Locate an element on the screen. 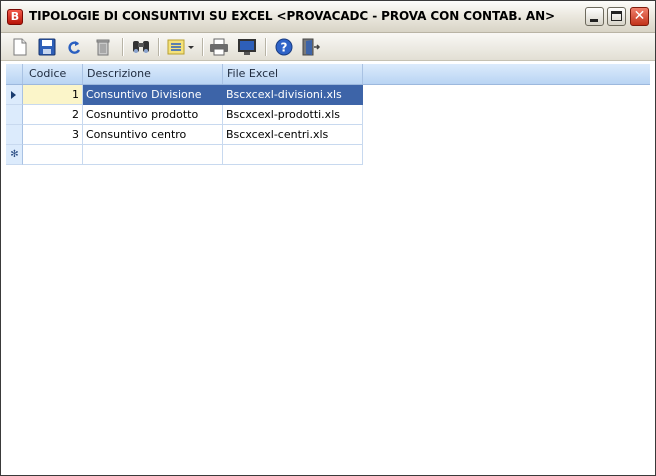 The width and height of the screenshot is (656, 476). print-icon is located at coordinates (219, 47).